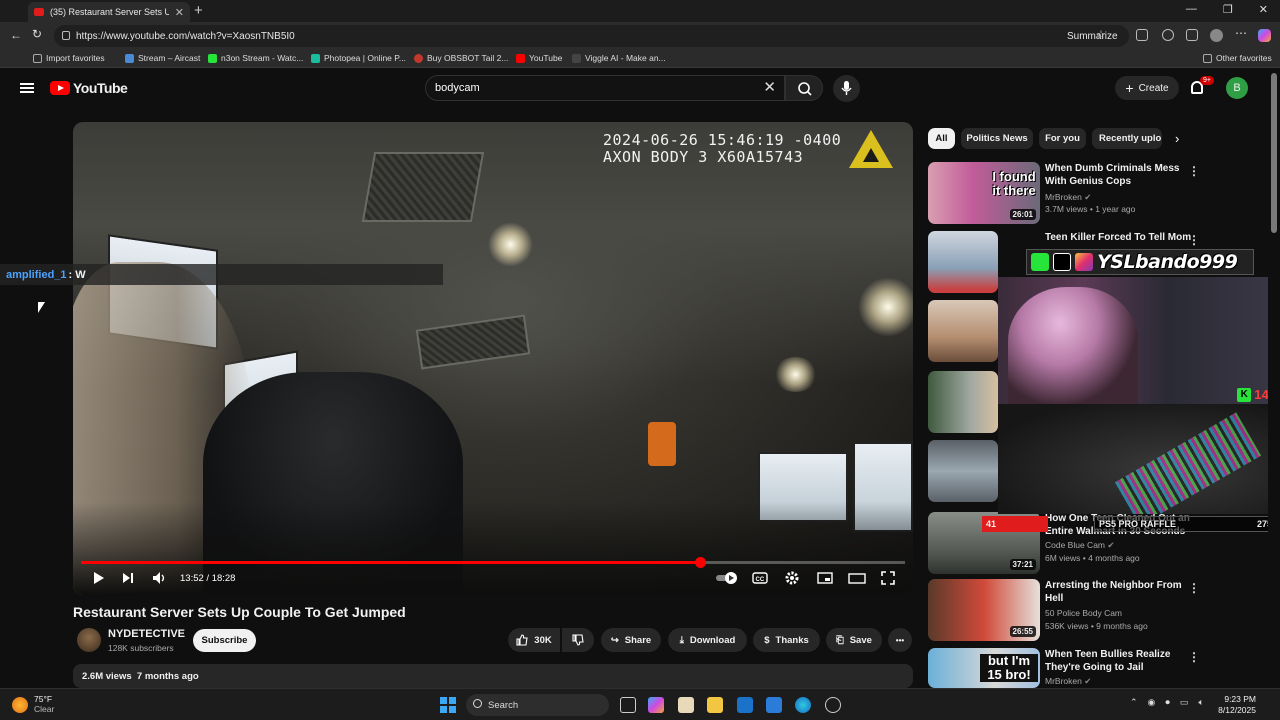 This screenshot has height=720, width=1280. I want to click on save-label: Save, so click(860, 640).